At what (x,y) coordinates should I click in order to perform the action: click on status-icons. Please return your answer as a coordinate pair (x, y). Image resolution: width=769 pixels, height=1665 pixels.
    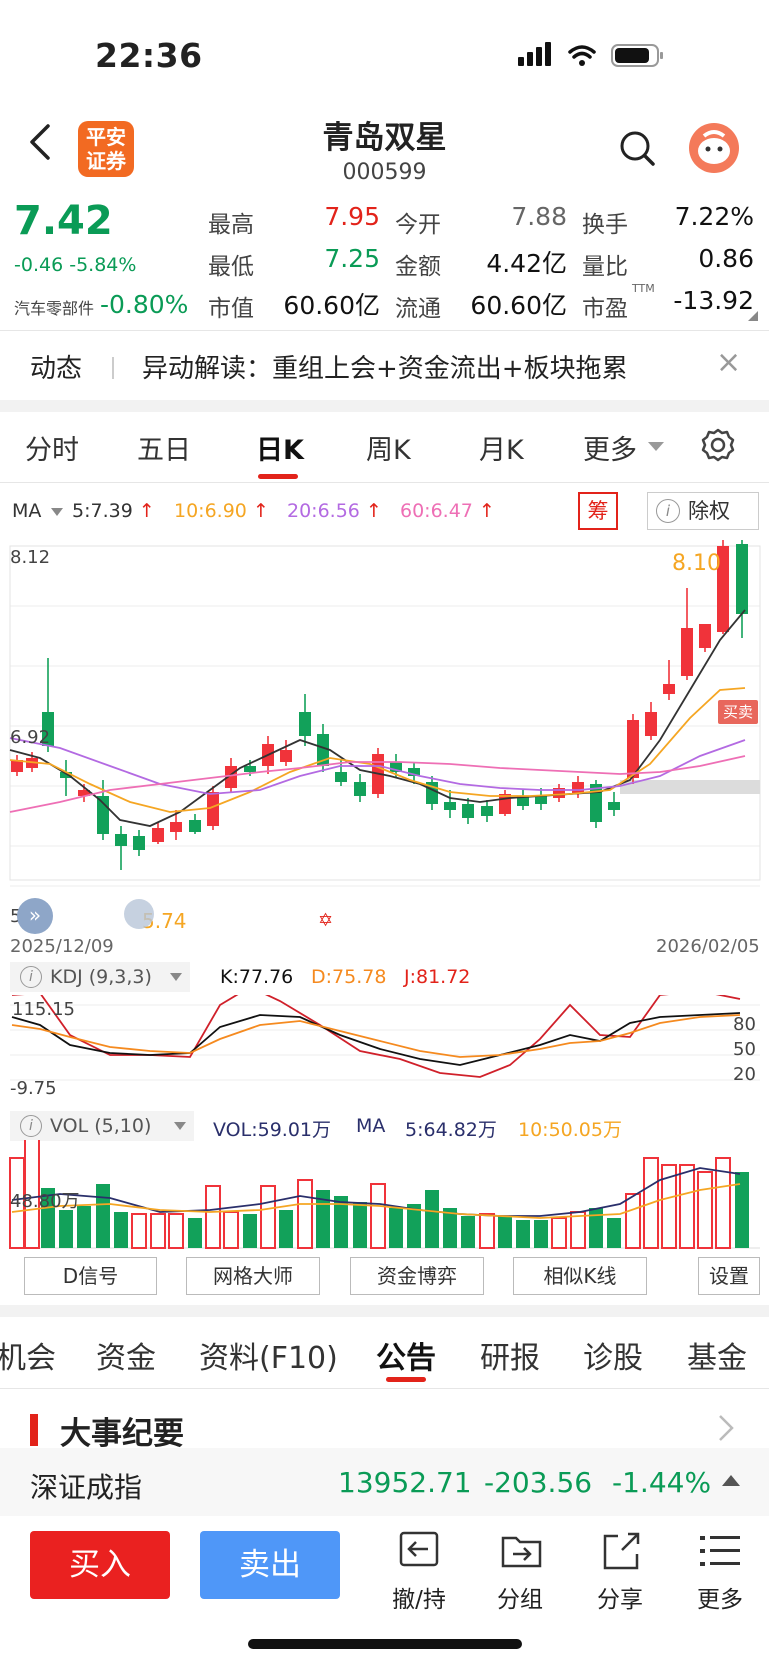
    Looking at the image, I should click on (590, 54).